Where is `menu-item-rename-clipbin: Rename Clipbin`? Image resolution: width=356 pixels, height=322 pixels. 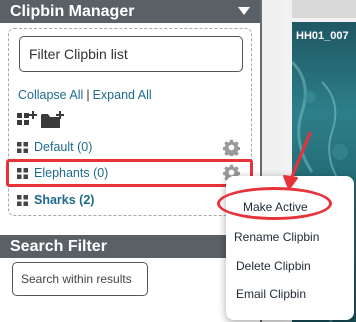
menu-item-rename-clipbin: Rename Clipbin is located at coordinates (276, 237).